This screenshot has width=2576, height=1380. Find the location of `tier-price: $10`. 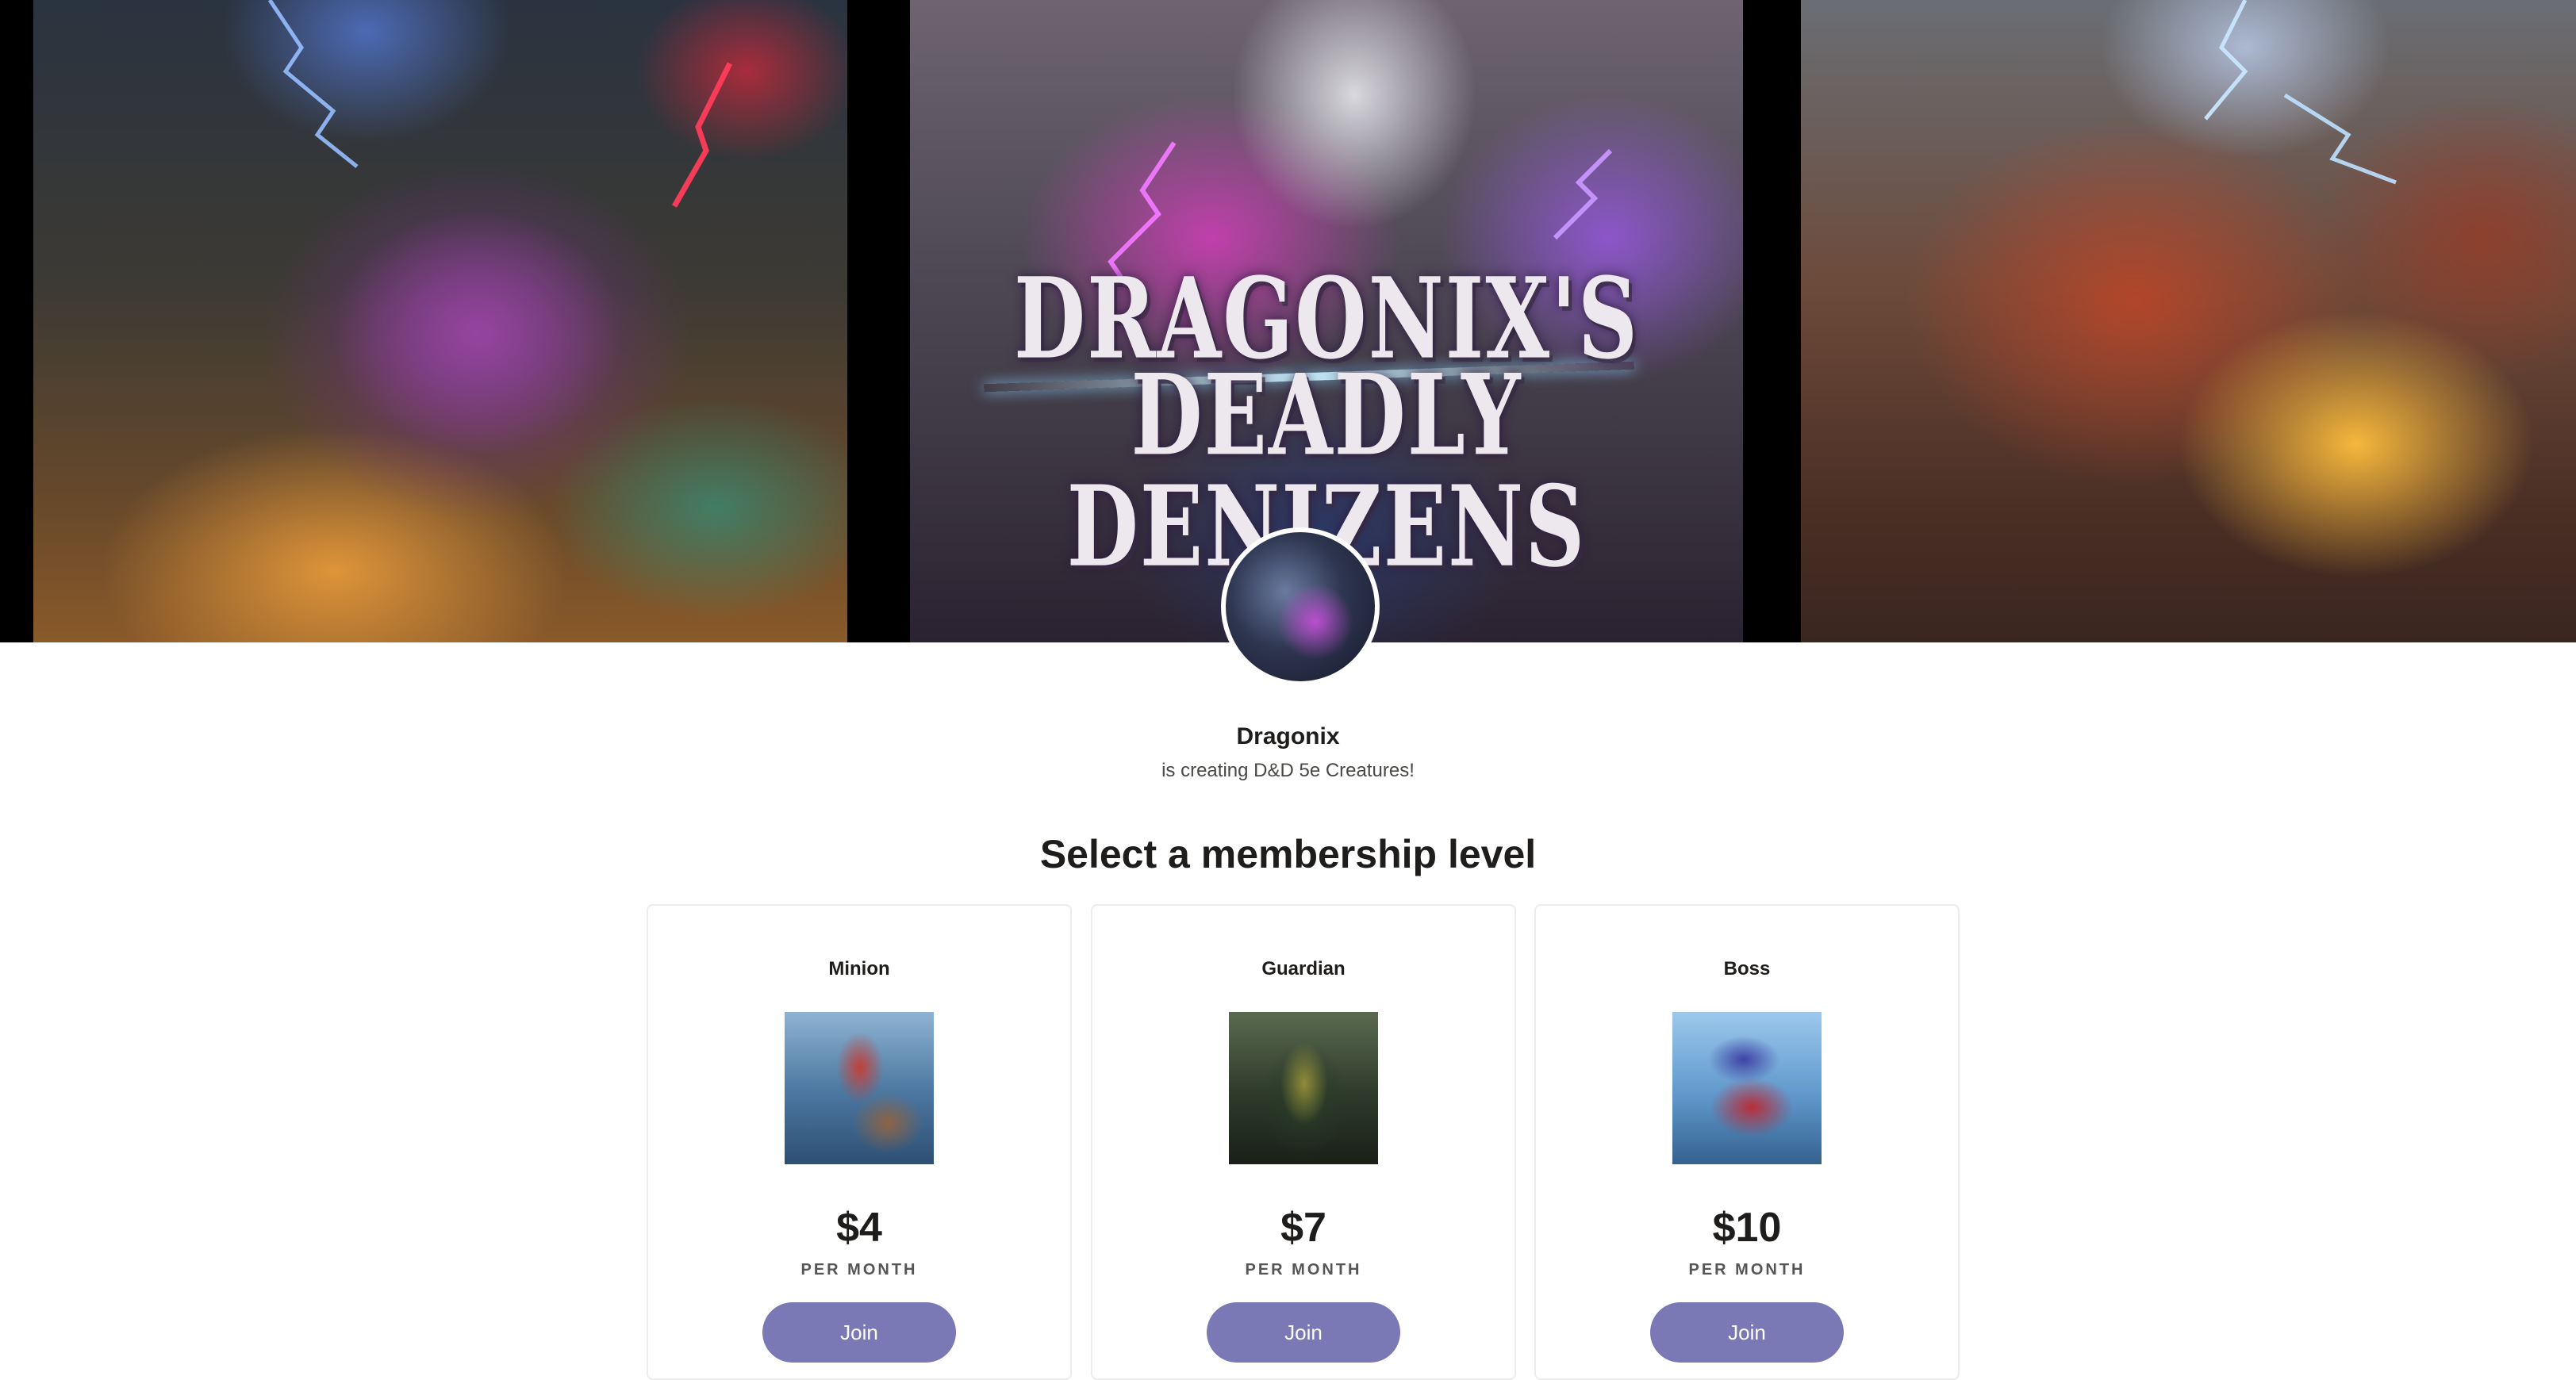

tier-price: $10 is located at coordinates (1747, 1228).